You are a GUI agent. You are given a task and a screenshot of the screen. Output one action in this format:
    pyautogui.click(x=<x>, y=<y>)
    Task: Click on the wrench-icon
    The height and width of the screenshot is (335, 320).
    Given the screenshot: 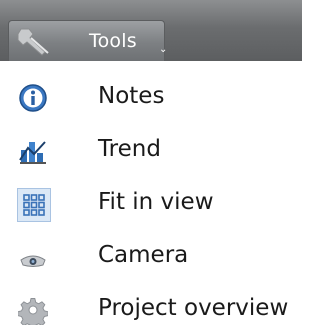 What is the action you would take?
    pyautogui.click(x=33, y=42)
    